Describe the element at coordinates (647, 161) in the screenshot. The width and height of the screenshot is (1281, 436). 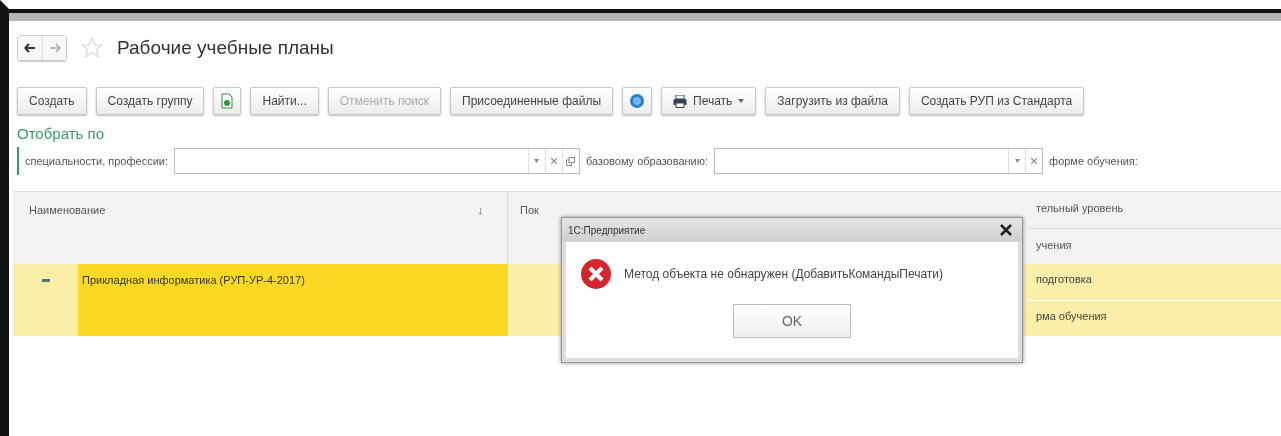
I see `filter-label: базовому образованию:` at that location.